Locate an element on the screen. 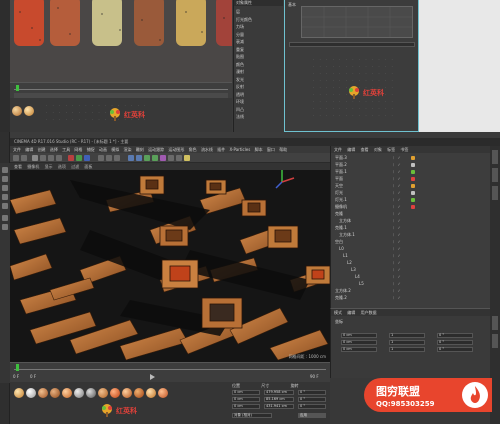 The image size is (500, 424). coord-x-pos: 0 cm is located at coordinates (246, 392).